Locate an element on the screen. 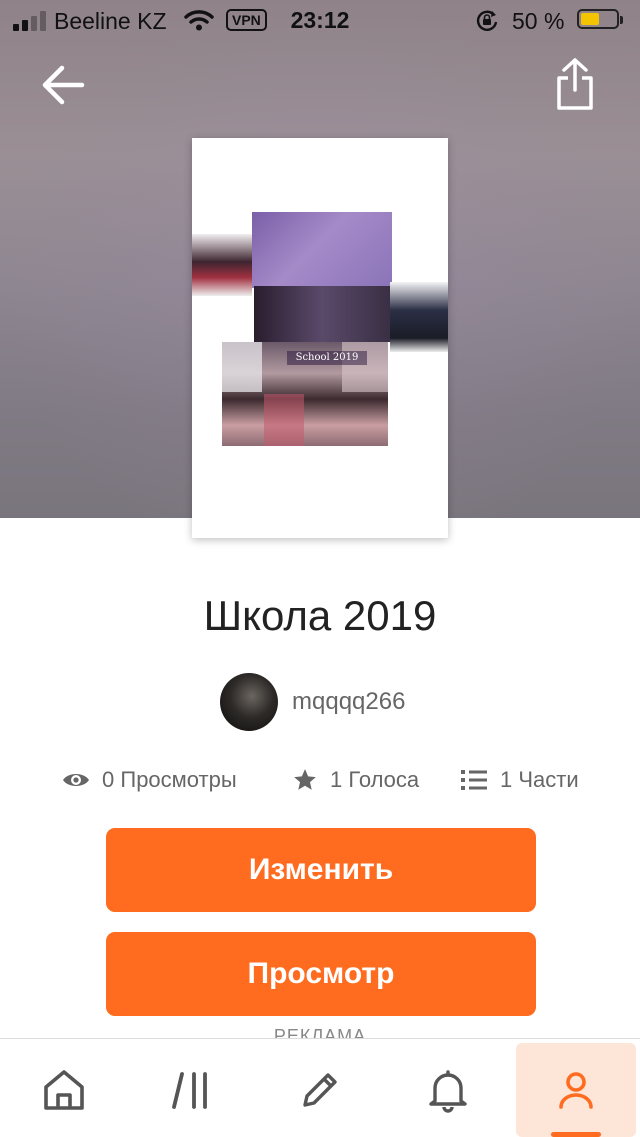 Image resolution: width=640 pixels, height=1137 pixels. tab-library is located at coordinates (192, 1090).